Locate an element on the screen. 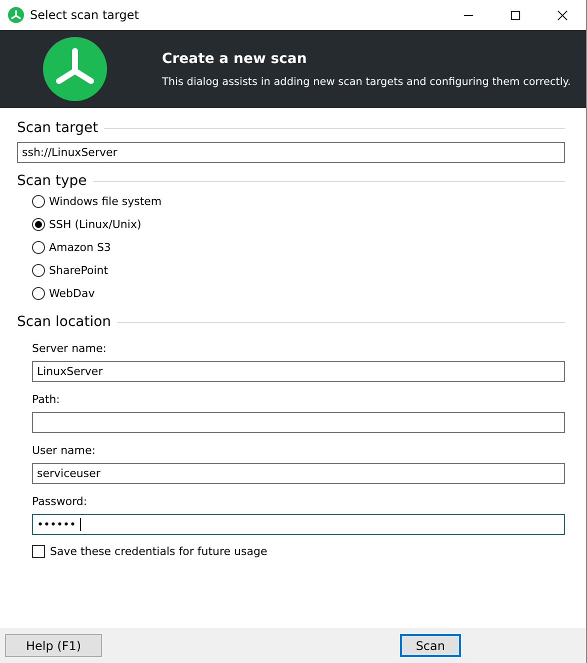 The image size is (587, 663). scan-target-field: ssh://LinuxServer is located at coordinates (291, 152).